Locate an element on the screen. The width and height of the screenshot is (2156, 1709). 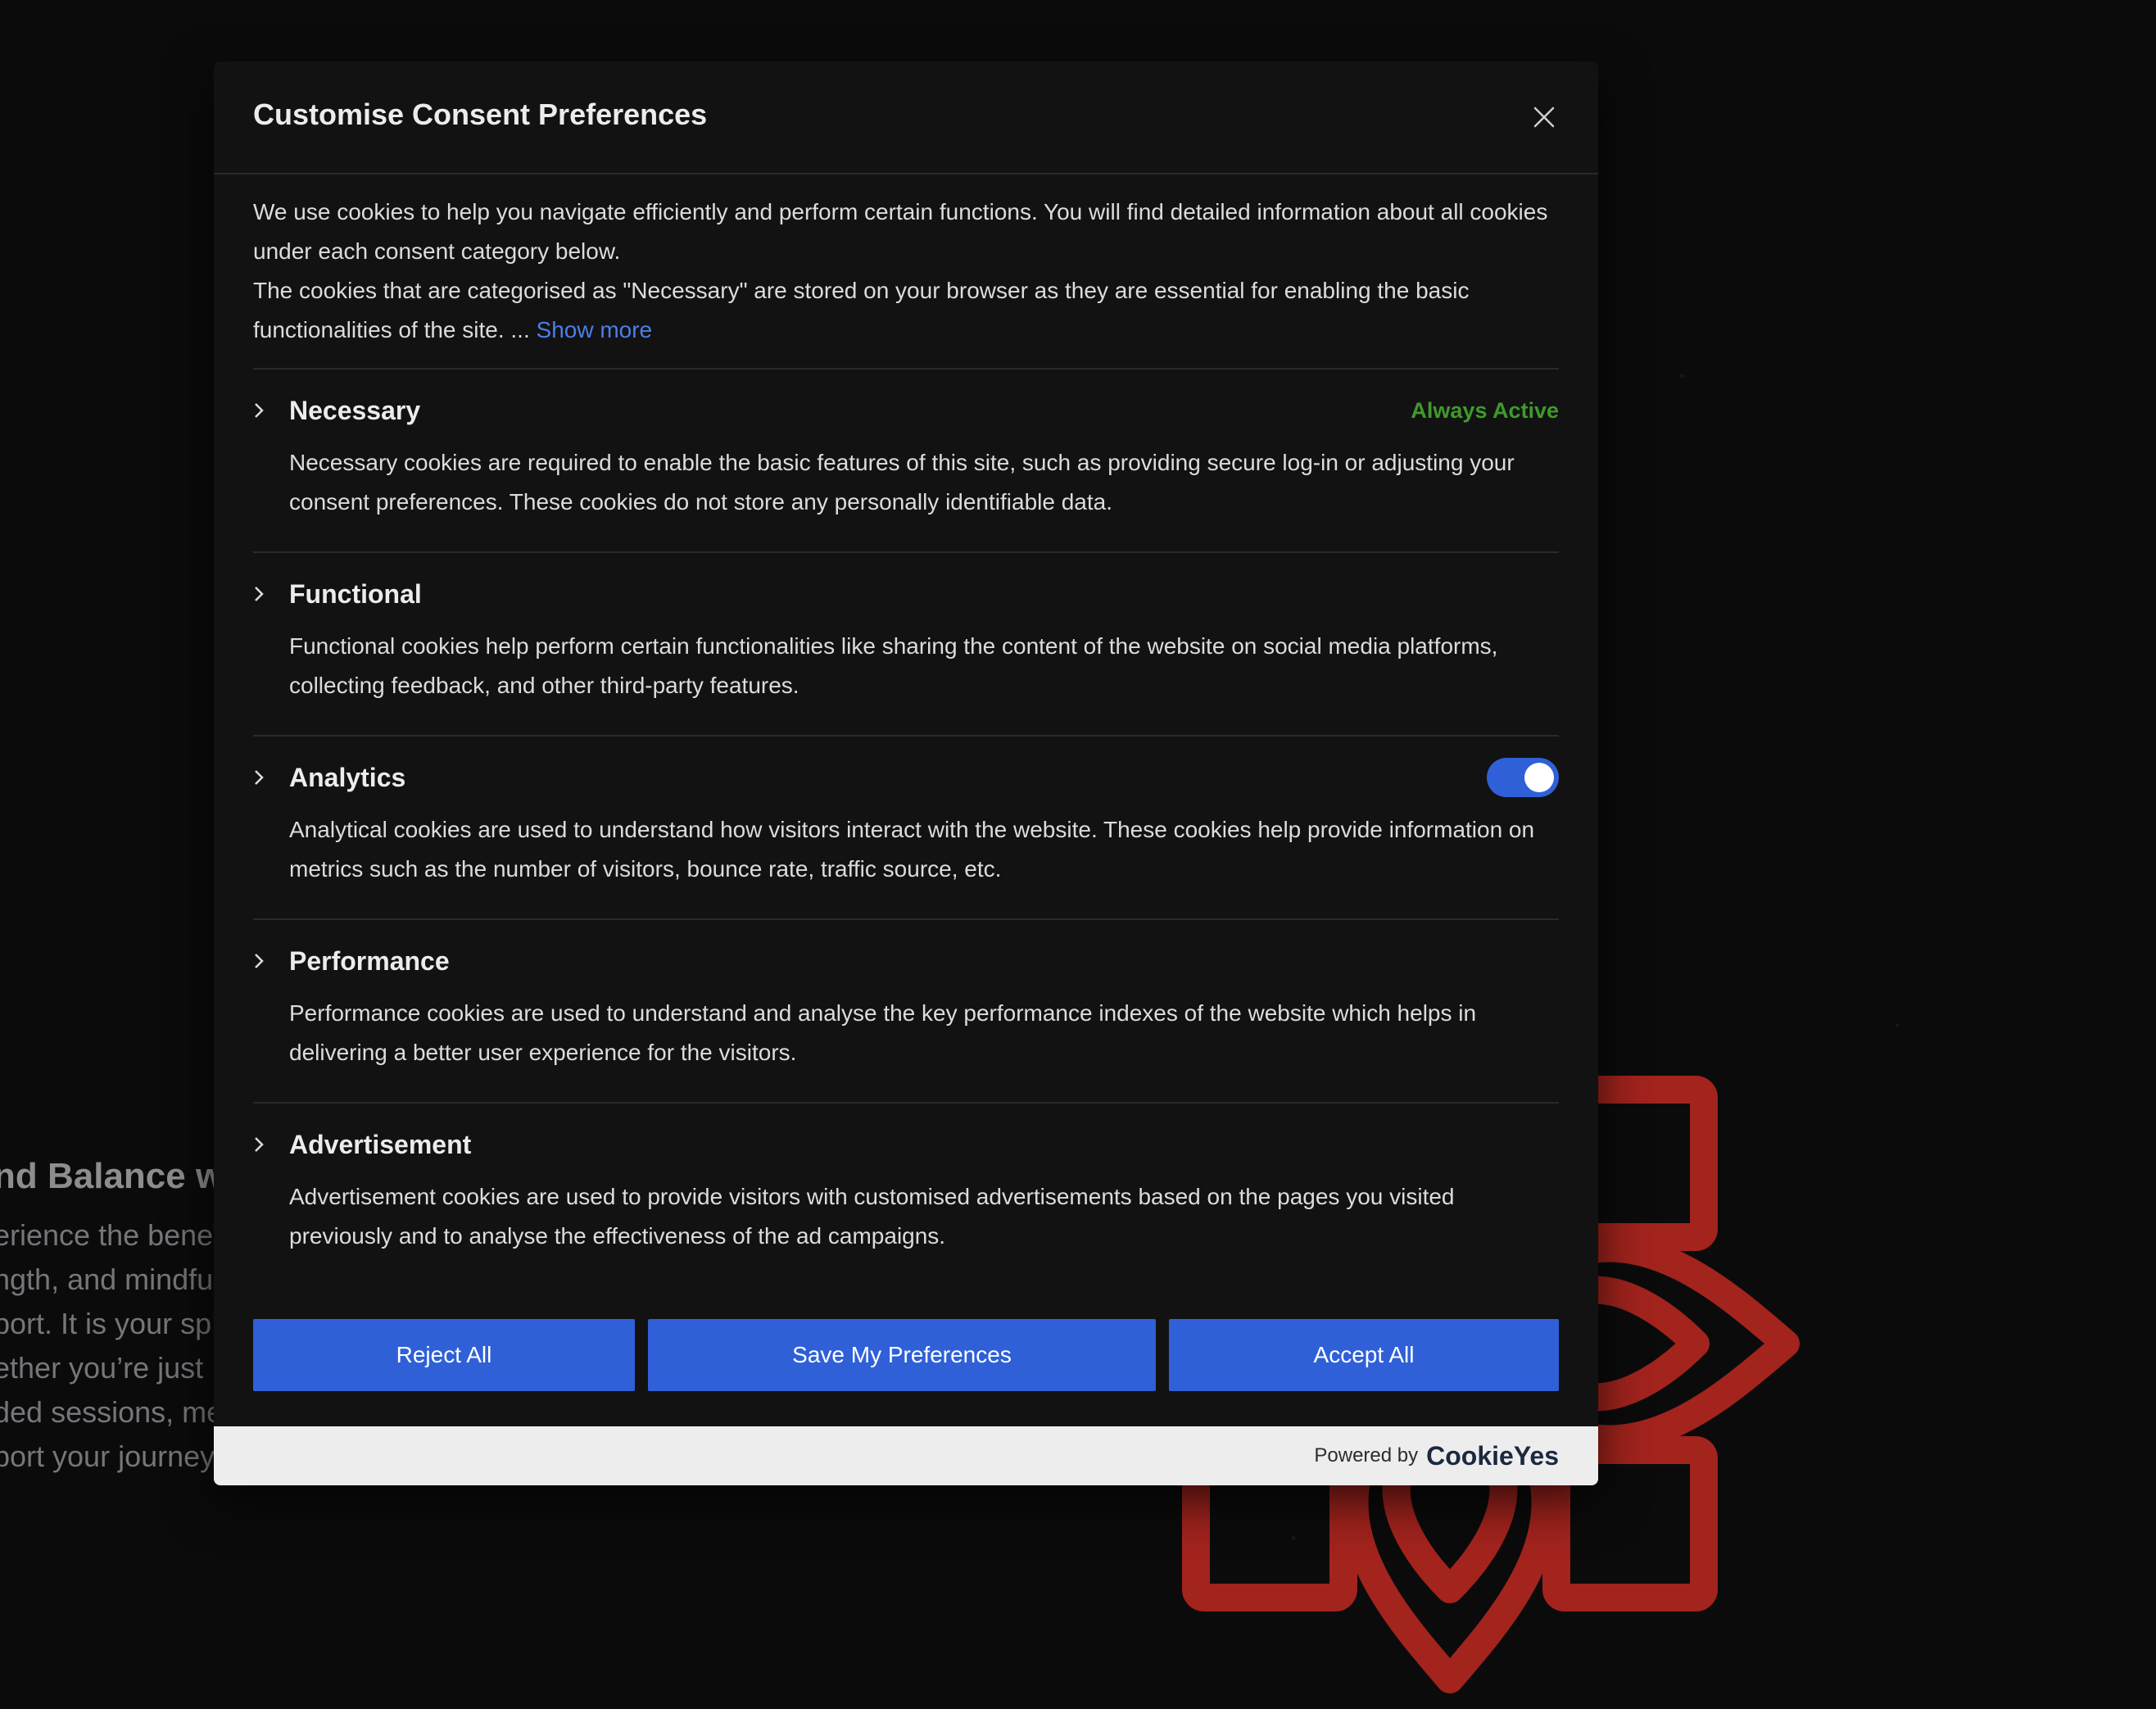
category-title: Functional is located at coordinates (924, 594).